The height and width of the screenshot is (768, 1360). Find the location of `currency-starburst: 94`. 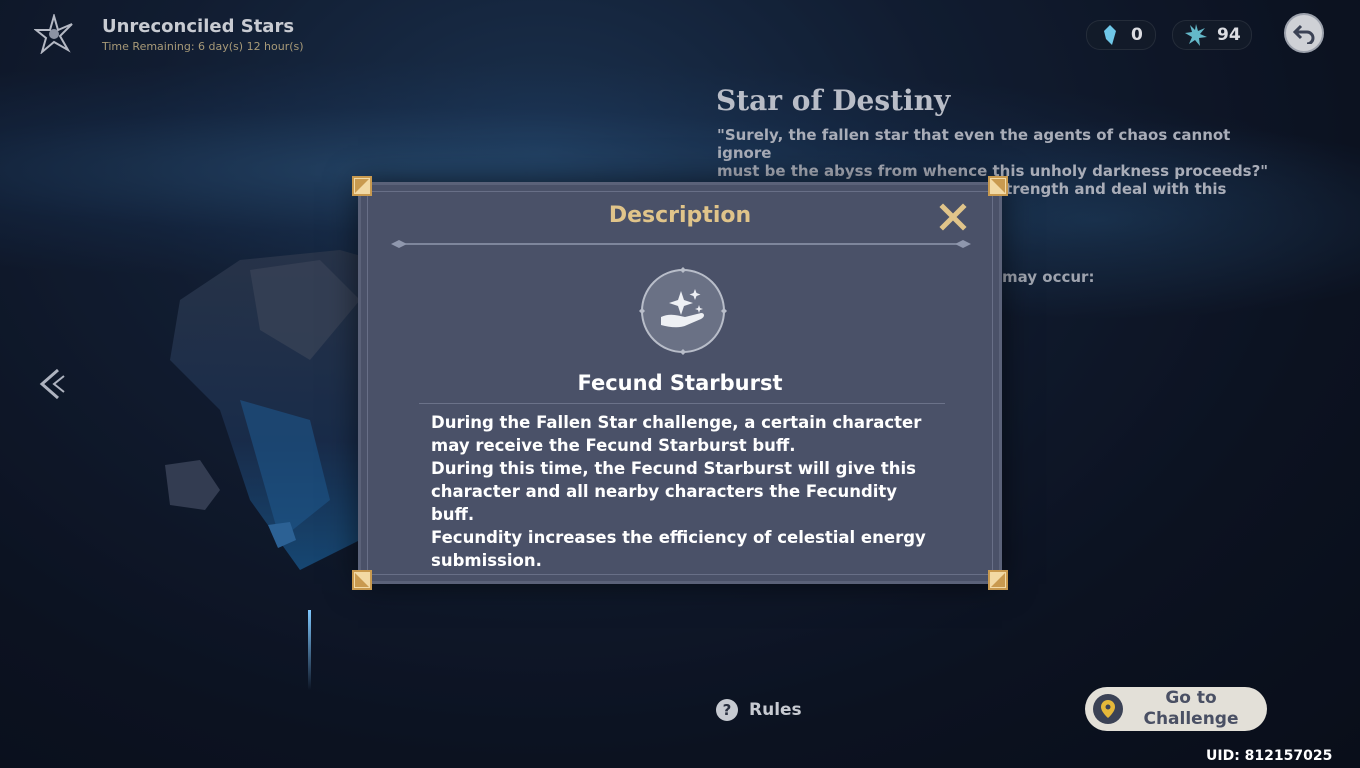

currency-starburst: 94 is located at coordinates (1212, 35).